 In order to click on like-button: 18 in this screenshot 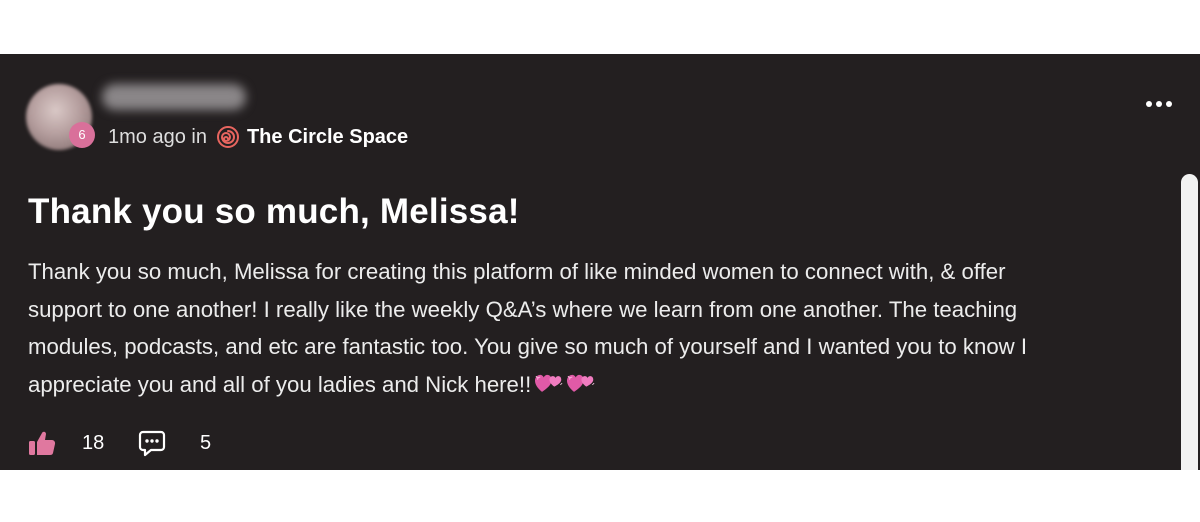, I will do `click(83, 443)`.